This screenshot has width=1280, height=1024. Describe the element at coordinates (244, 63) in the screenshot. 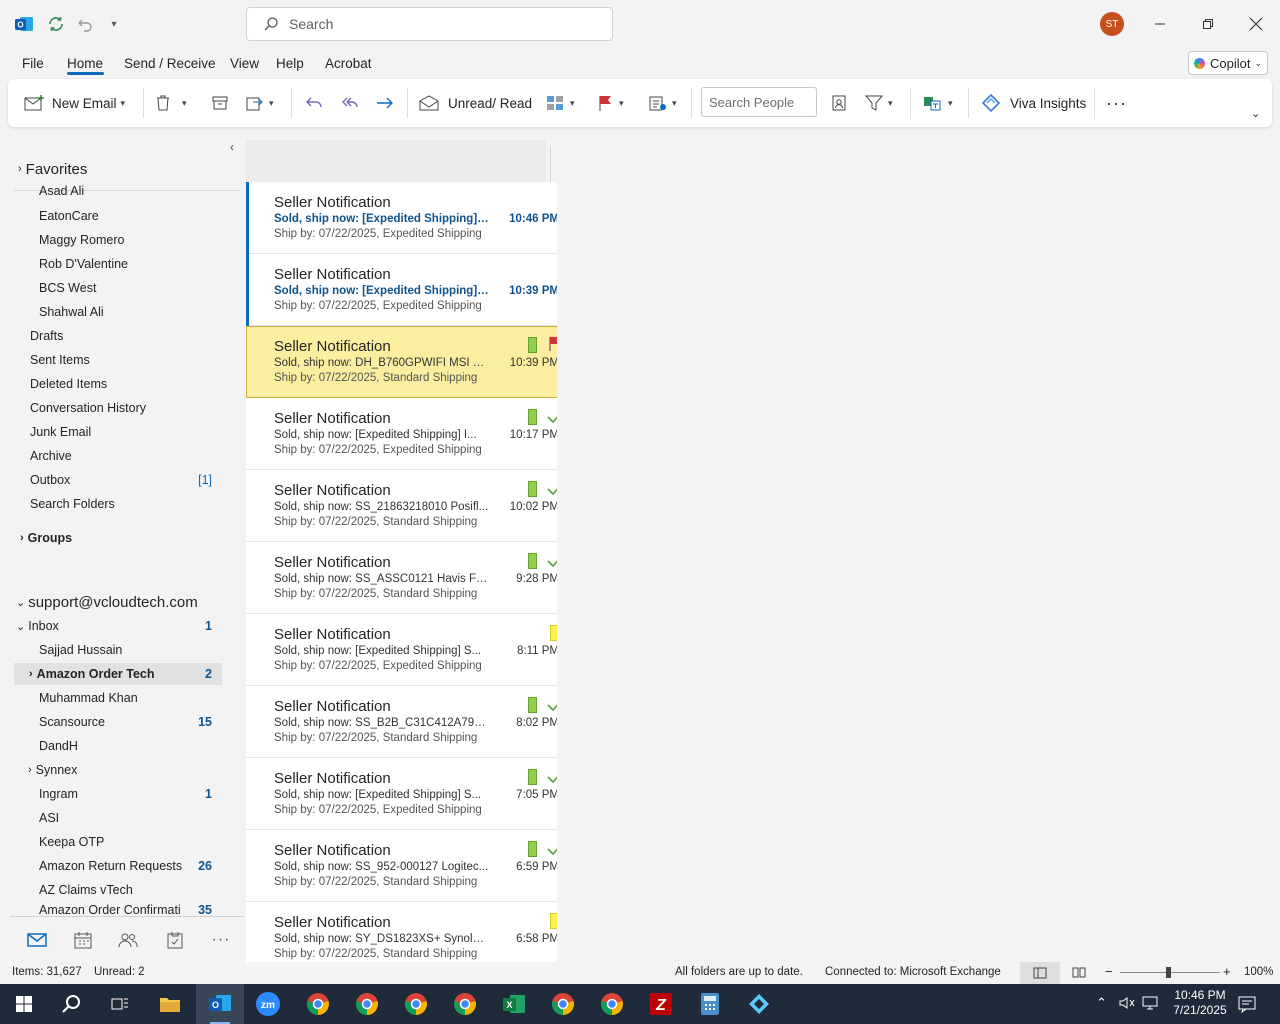

I see `tab-view: View` at that location.